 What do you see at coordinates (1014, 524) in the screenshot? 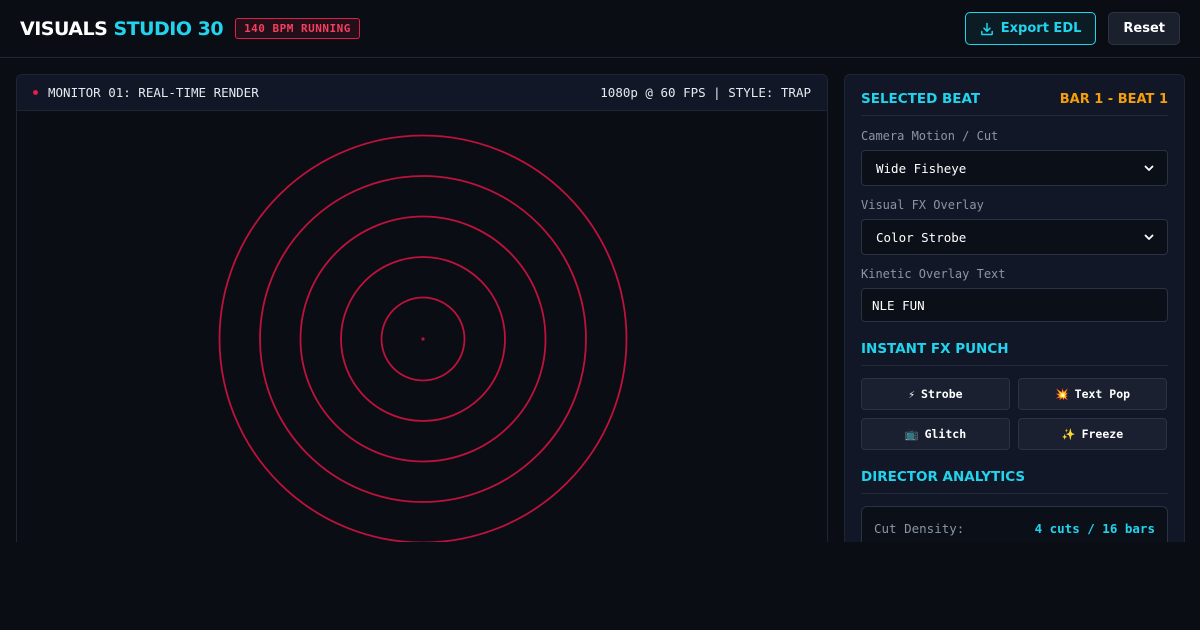
I see `cut-density-stat: Cut Density: 4 cuts / 16 bars` at bounding box center [1014, 524].